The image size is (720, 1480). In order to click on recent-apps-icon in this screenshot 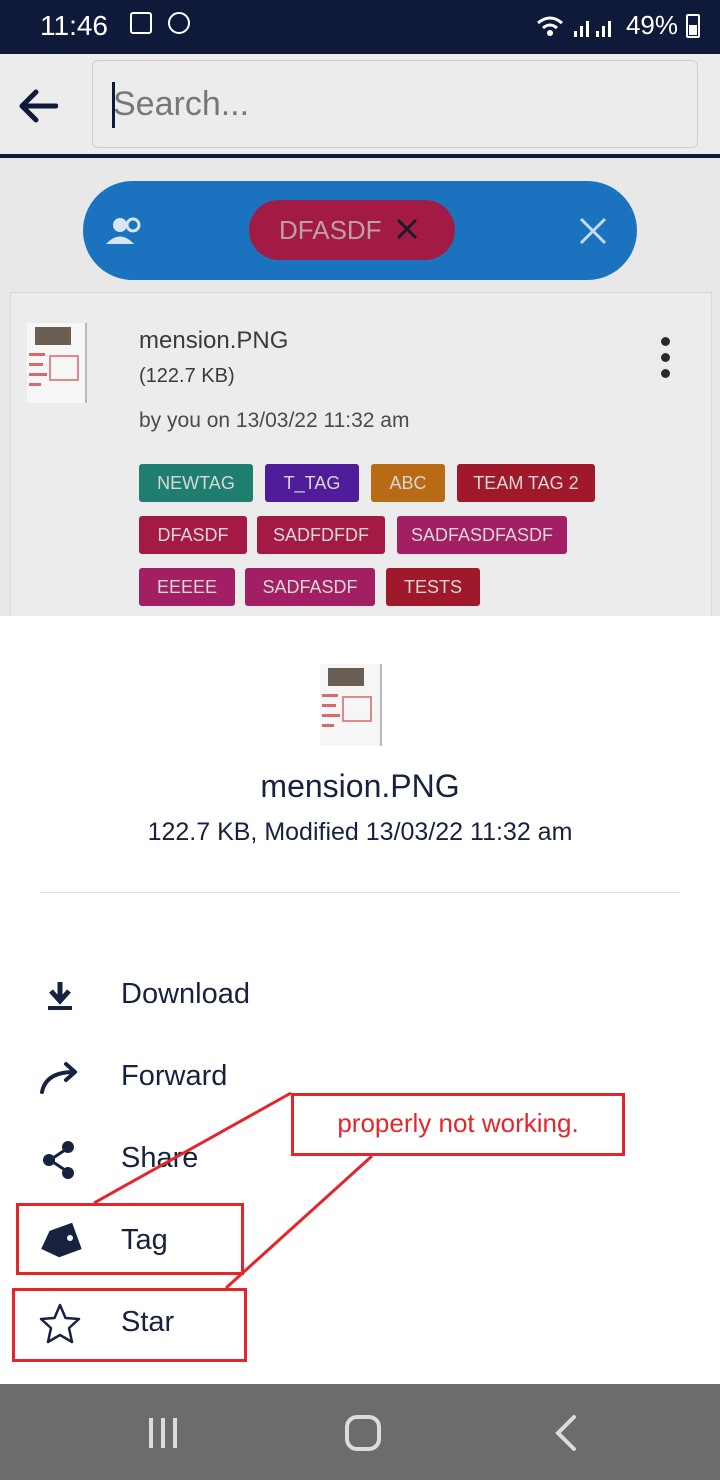, I will do `click(163, 1433)`.